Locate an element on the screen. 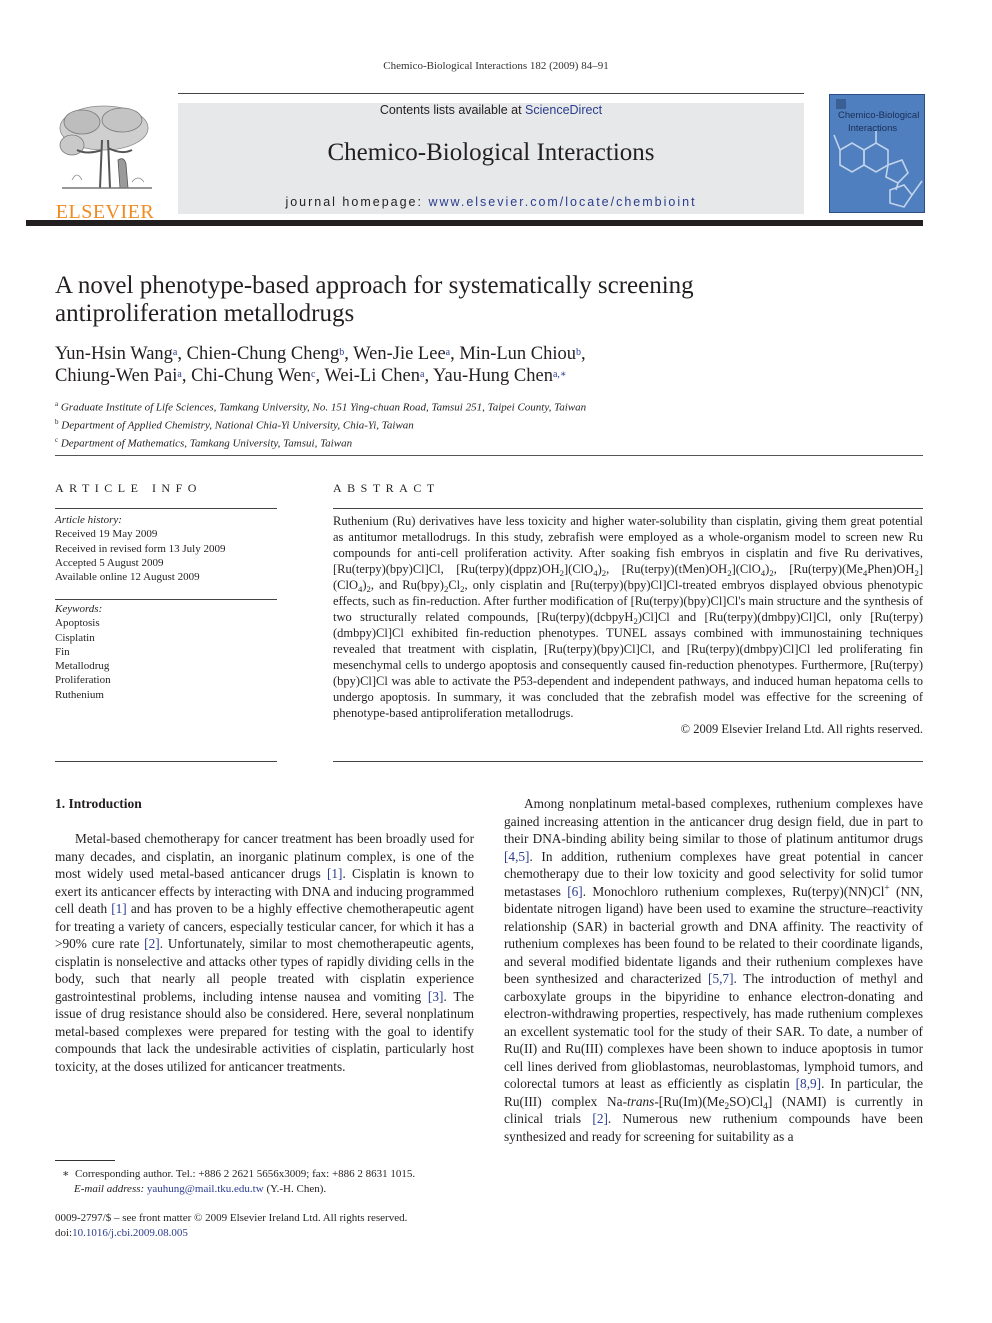  homepage-prefix: journal homepage: is located at coordinates (357, 202).